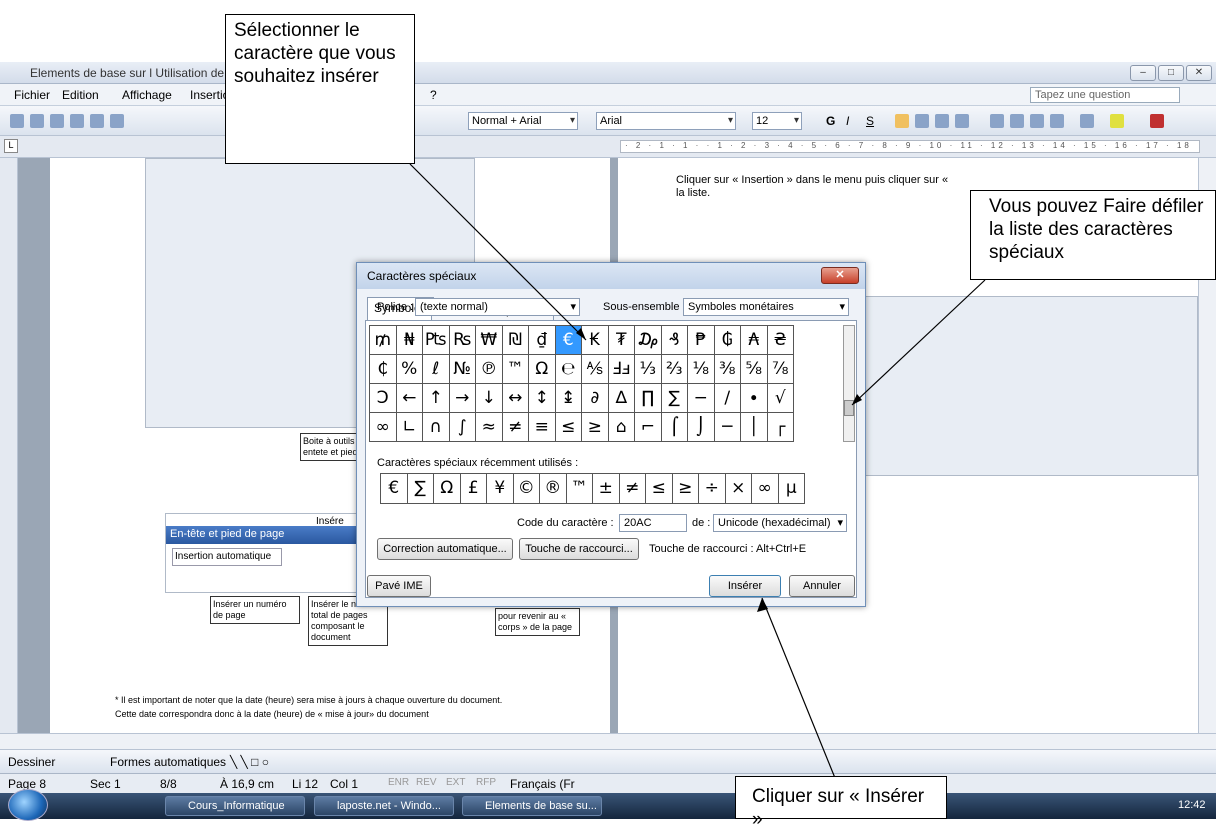 Image resolution: width=1216 pixels, height=831 pixels. What do you see at coordinates (581, 334) in the screenshot?
I see `arrow-head-select` at bounding box center [581, 334].